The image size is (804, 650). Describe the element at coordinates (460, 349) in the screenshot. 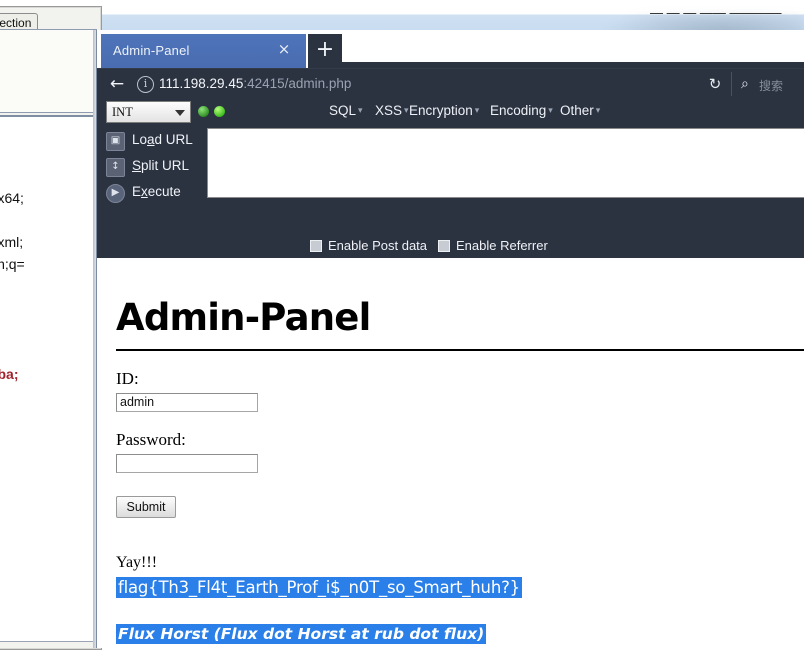

I see `title-divider` at that location.